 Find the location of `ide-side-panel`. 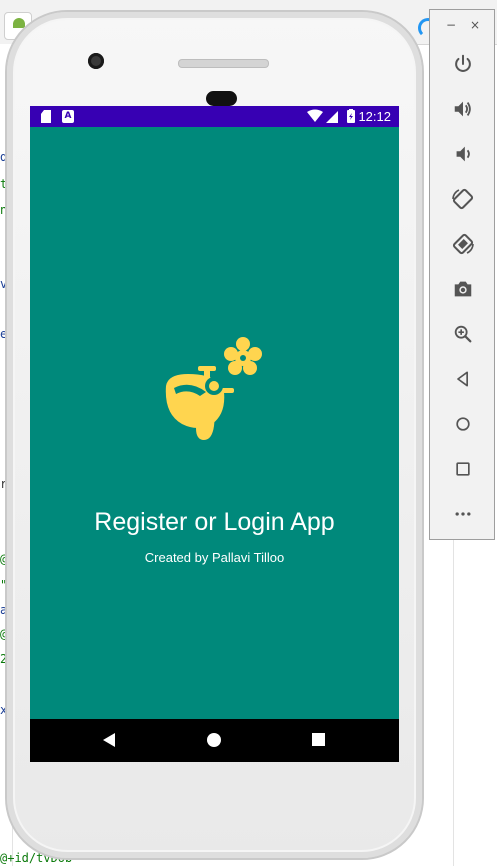

ide-side-panel is located at coordinates (475, 703).